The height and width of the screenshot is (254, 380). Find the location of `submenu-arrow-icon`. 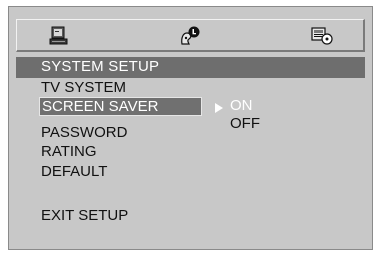

submenu-arrow-icon is located at coordinates (219, 108).